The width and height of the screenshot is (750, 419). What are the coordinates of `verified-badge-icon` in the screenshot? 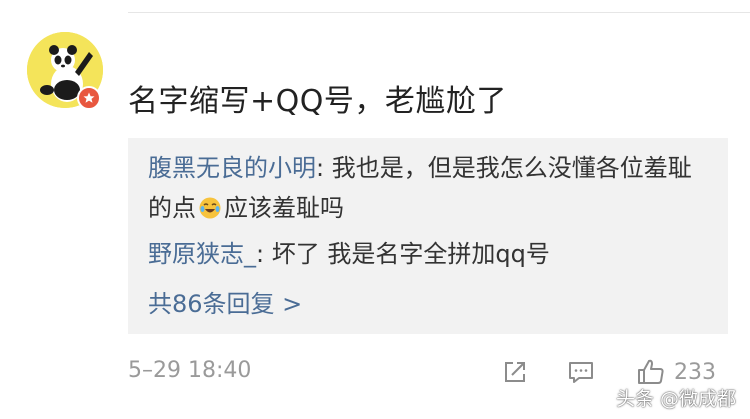 It's located at (89, 98).